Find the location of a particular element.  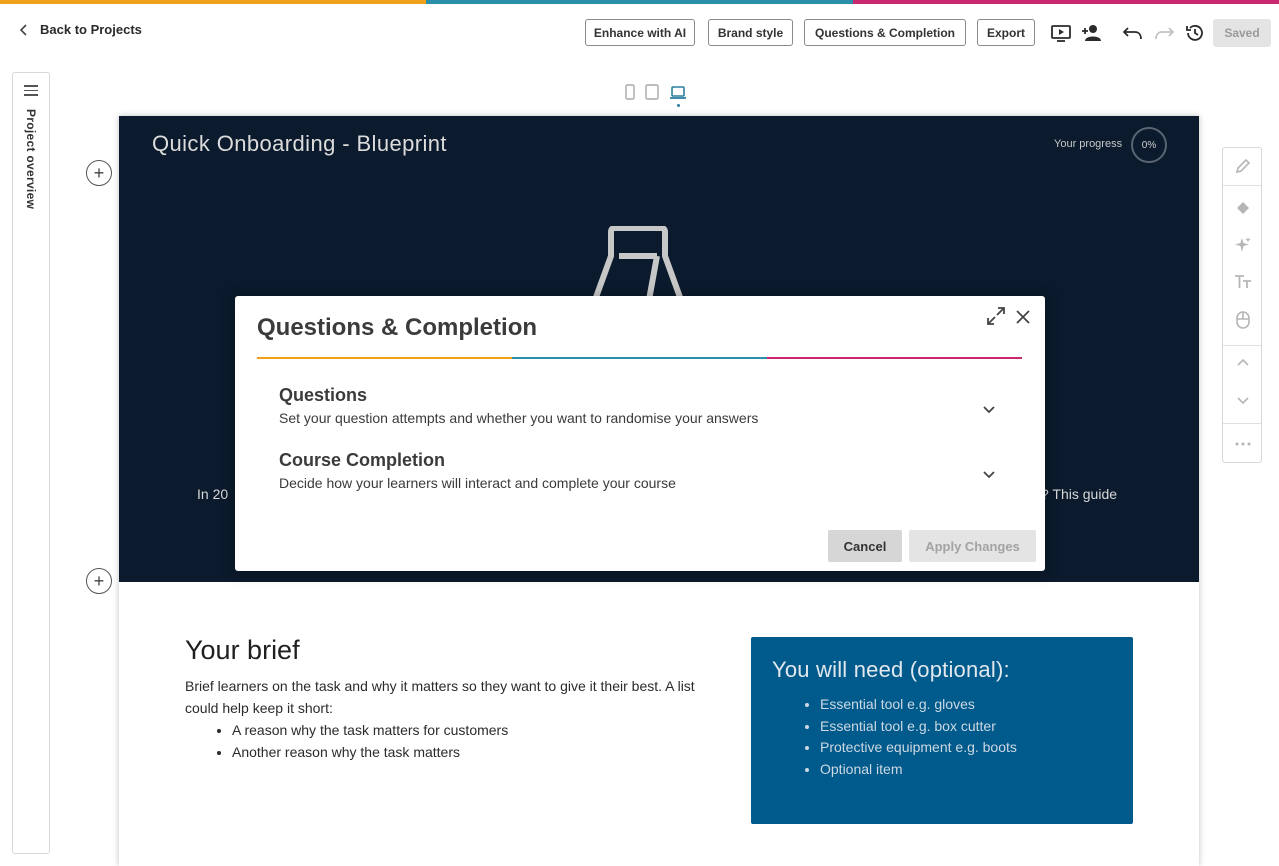

present-icon is located at coordinates (1061, 33).